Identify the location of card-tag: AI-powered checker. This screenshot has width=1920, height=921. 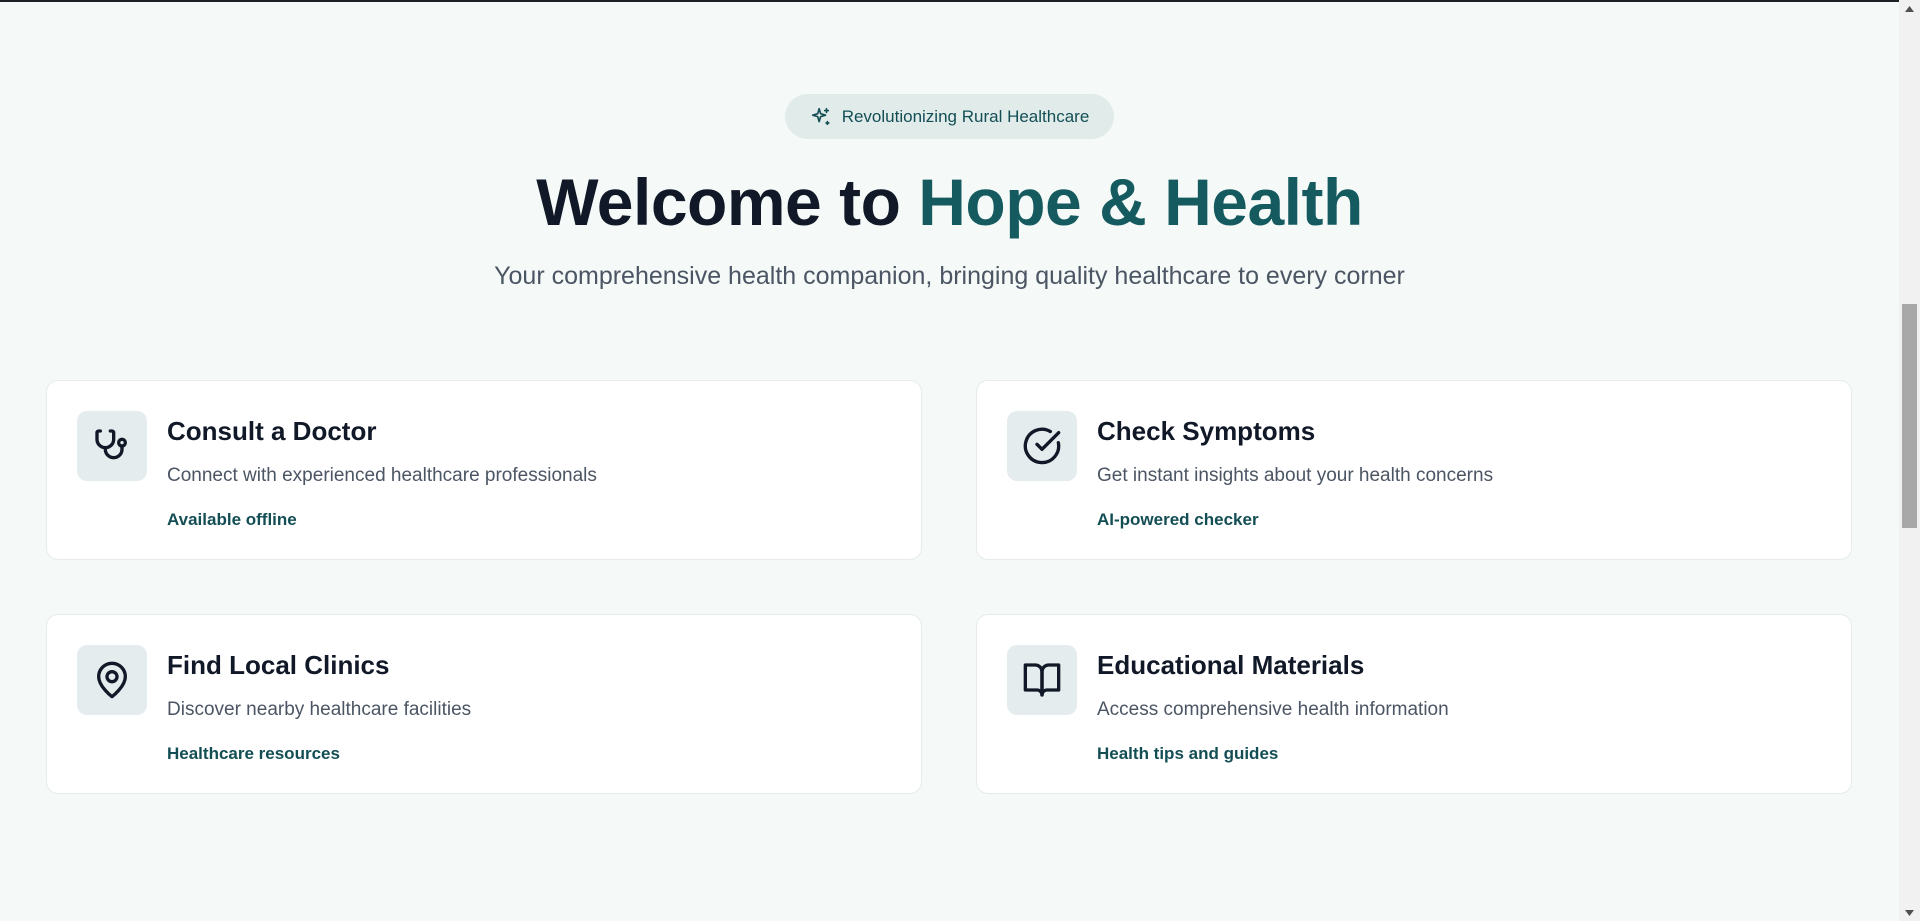
(1178, 519).